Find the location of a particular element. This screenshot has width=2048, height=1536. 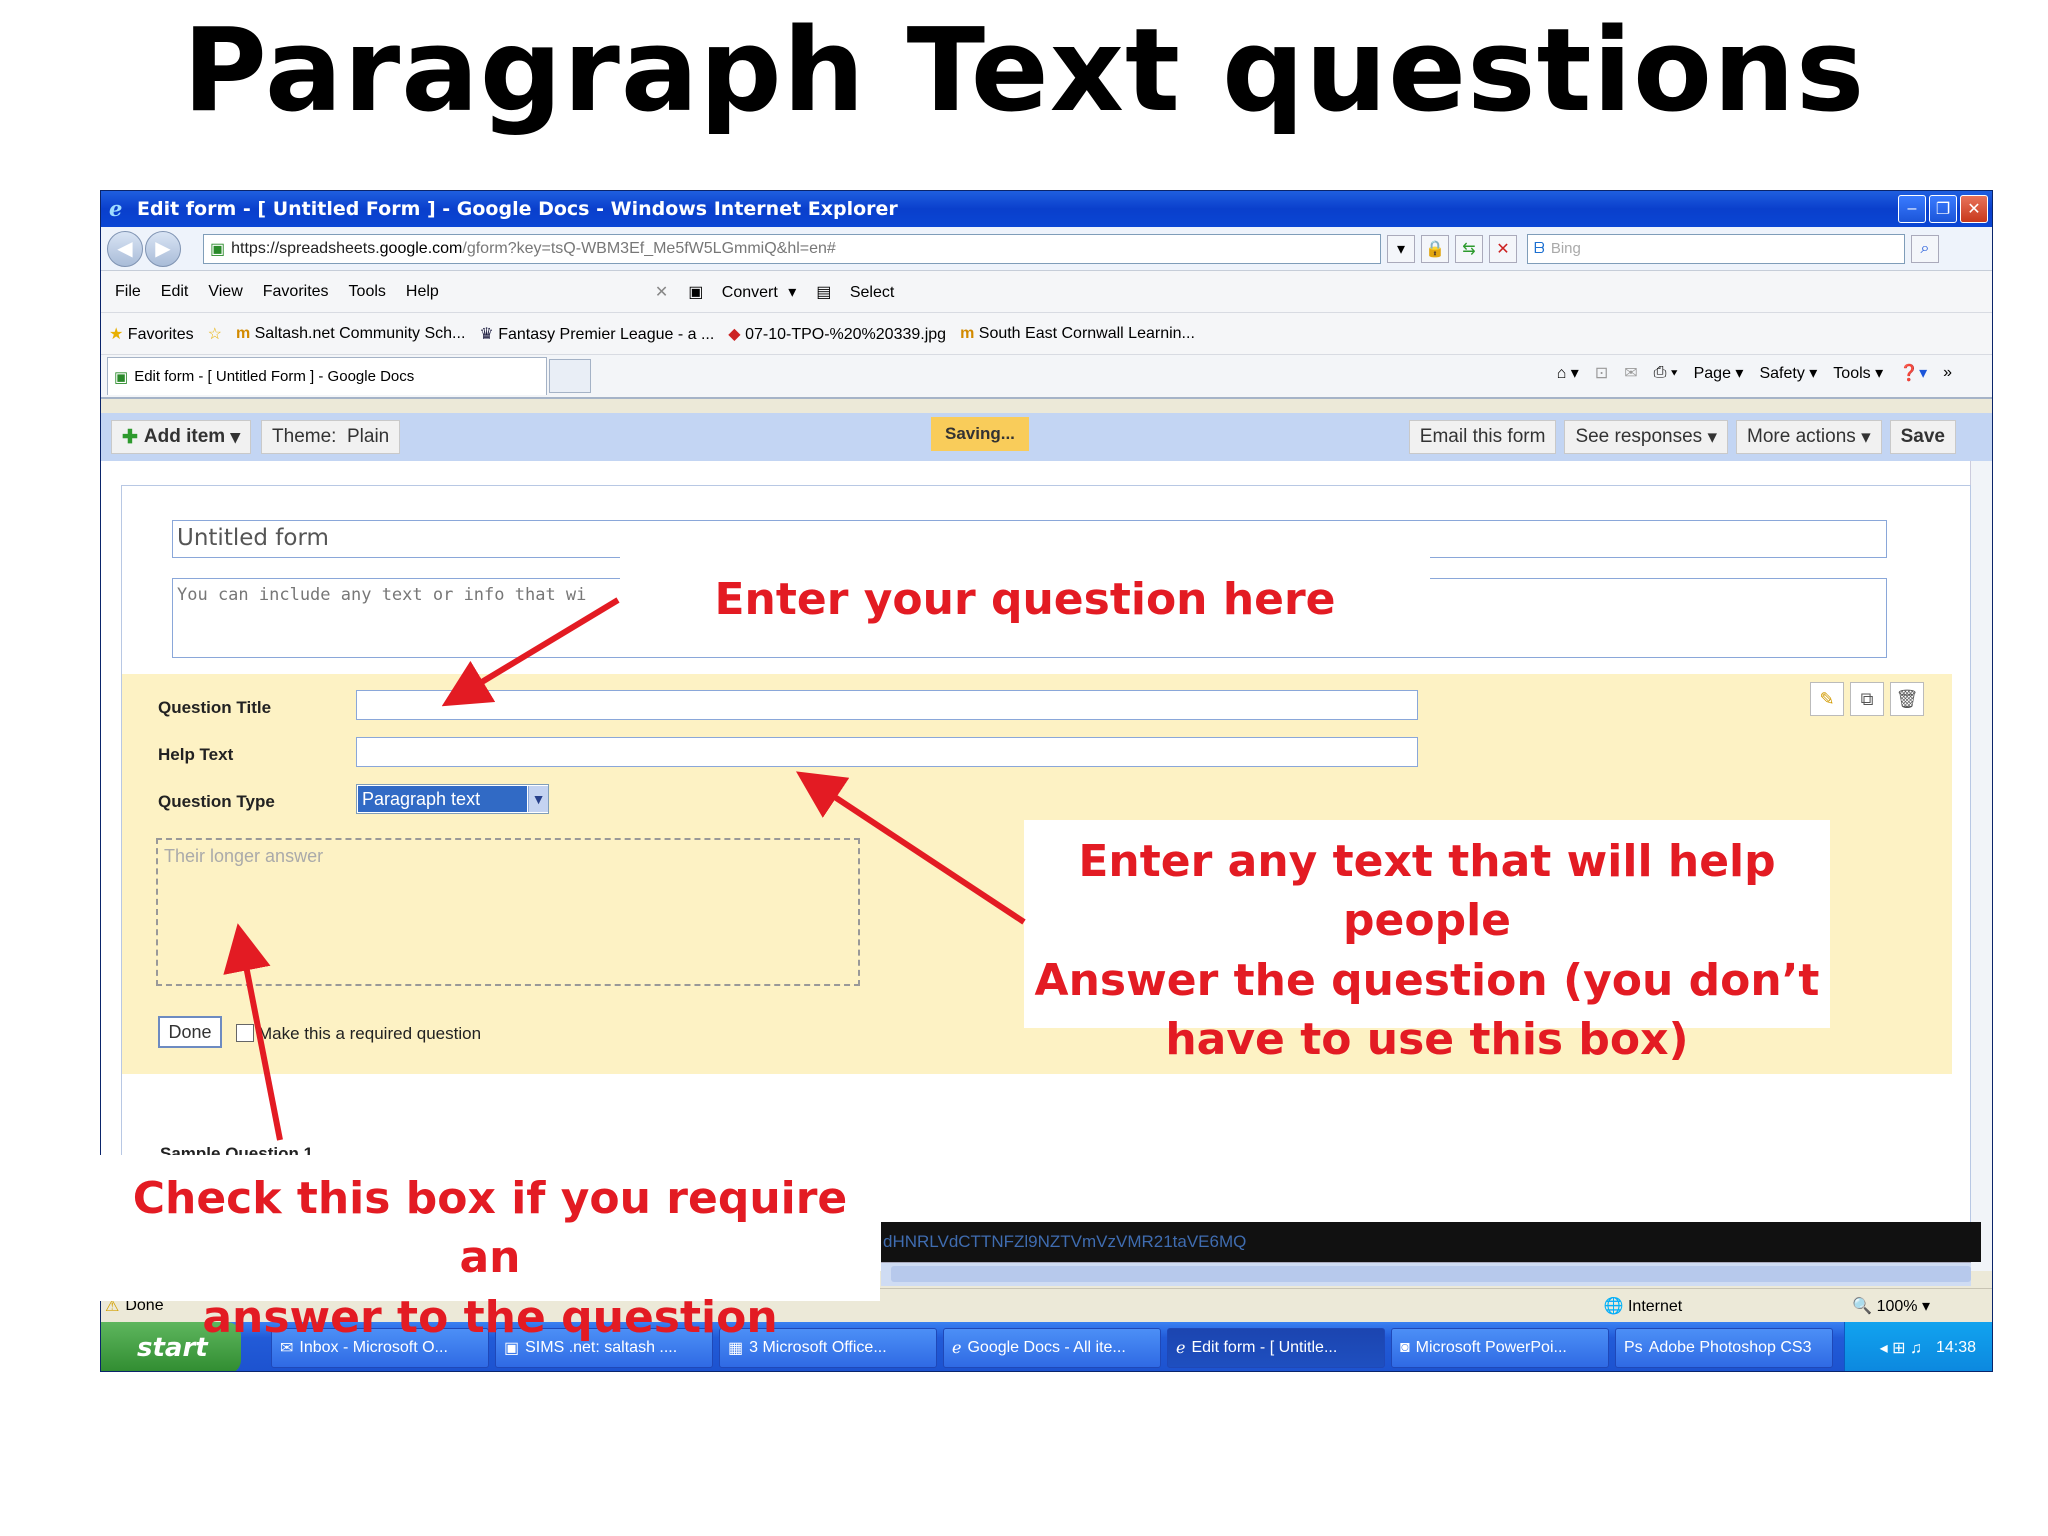

slide-title: Paragraph Text questions is located at coordinates (1024, 71).